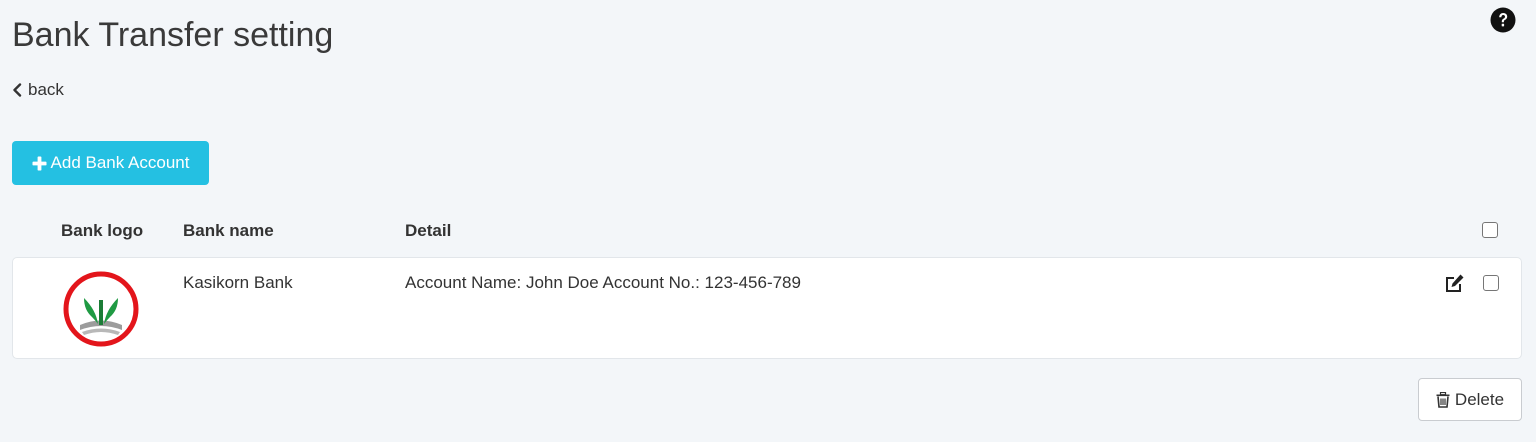 This screenshot has height=442, width=1536. I want to click on add-bank-account-label: Add Bank Account, so click(120, 162).